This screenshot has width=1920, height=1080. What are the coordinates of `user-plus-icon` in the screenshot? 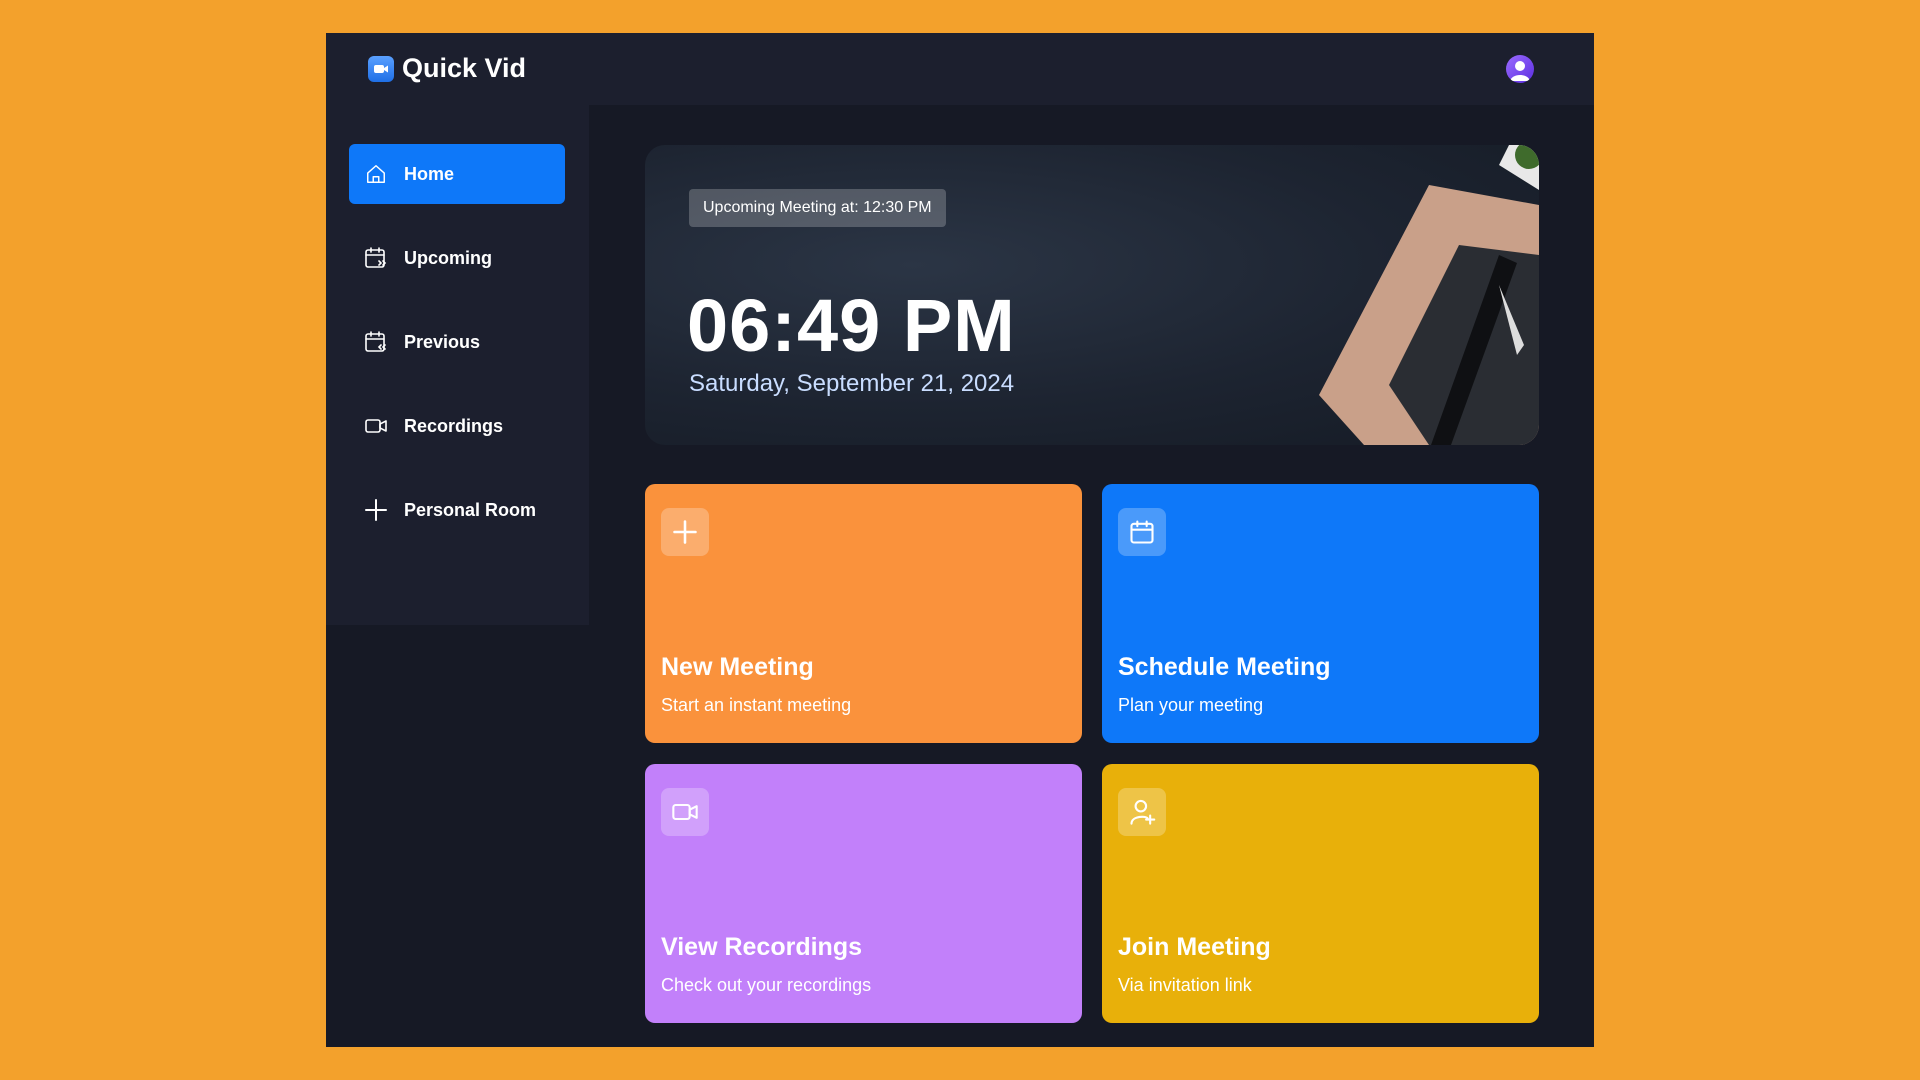 It's located at (1142, 812).